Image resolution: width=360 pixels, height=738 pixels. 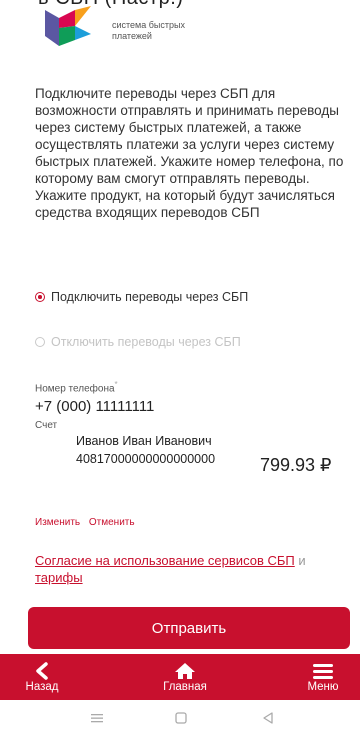 What do you see at coordinates (116, 384) in the screenshot?
I see `required-mark: *` at bounding box center [116, 384].